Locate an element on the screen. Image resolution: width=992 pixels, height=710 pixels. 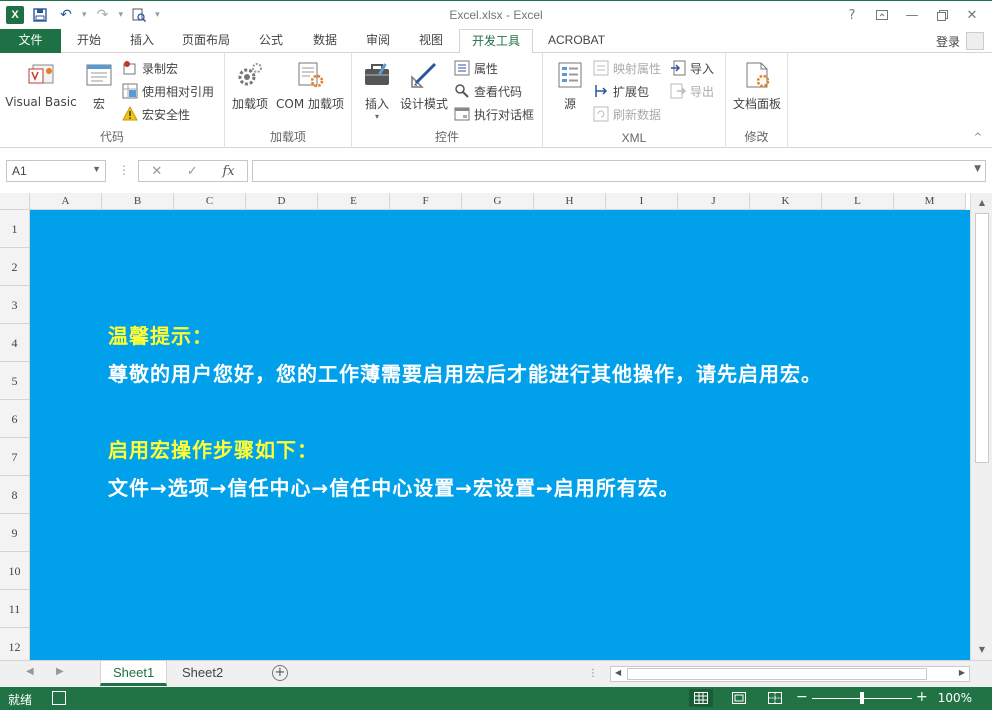
tab-page-layout: 页面布局 is located at coordinates (206, 41).